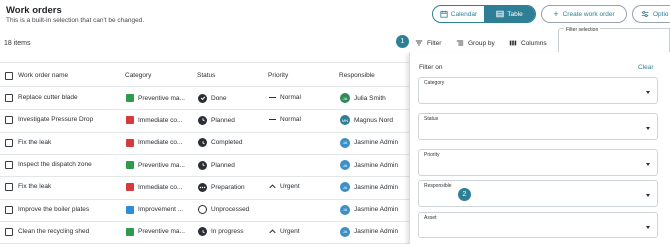 The height and width of the screenshot is (244, 670). I want to click on columns-label: Columns, so click(534, 43).